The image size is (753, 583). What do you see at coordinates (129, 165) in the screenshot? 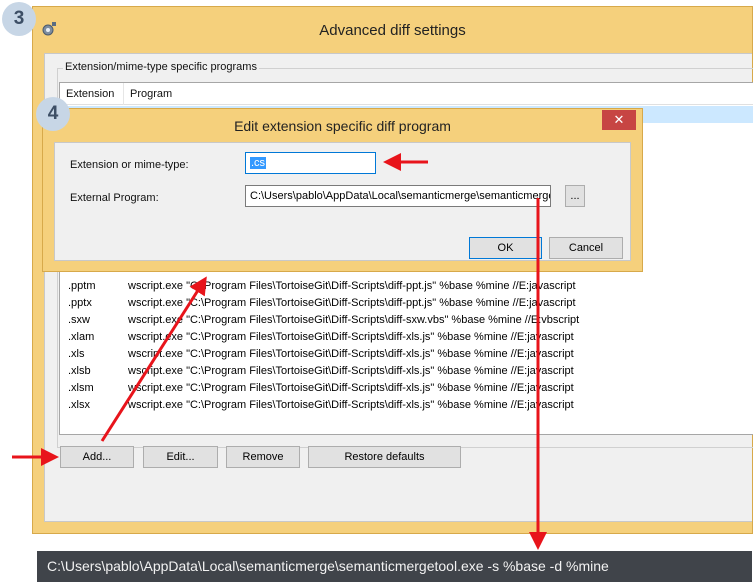
I see `extension-label: Extension or mime-type:` at bounding box center [129, 165].